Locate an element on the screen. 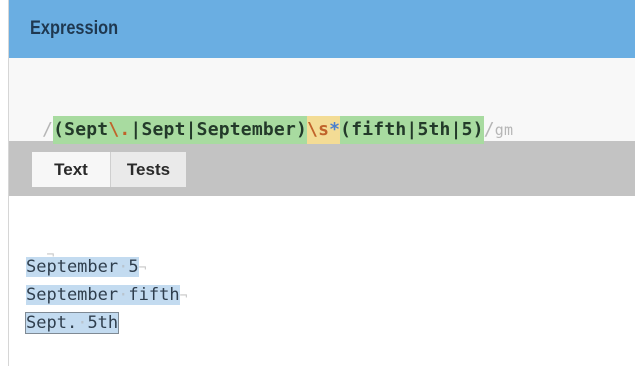  literal-token: fifth is located at coordinates (379, 130).